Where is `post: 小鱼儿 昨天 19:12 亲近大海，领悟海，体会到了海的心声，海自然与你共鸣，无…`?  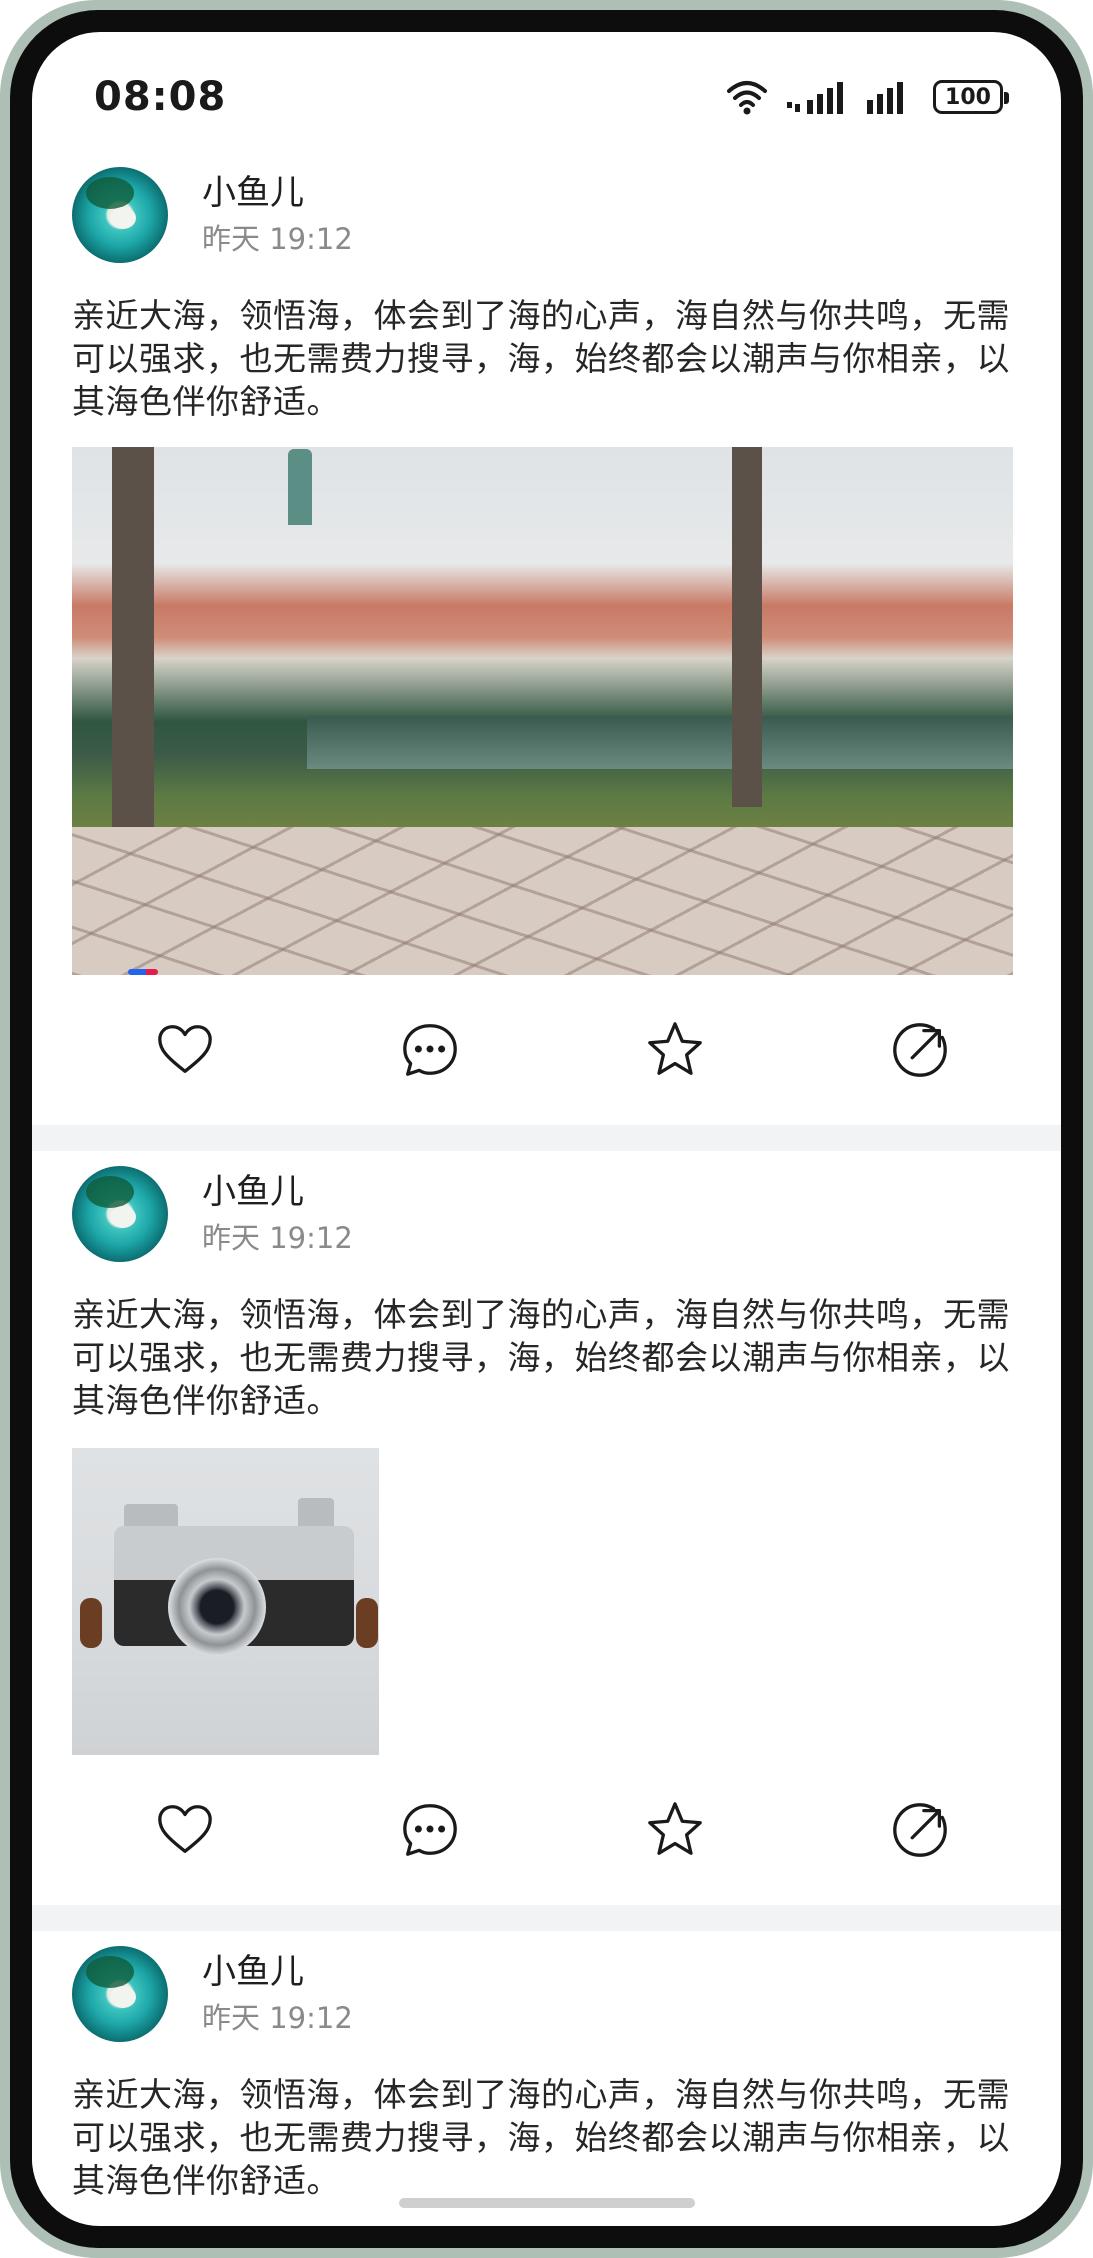
post: 小鱼儿 昨天 19:12 亲近大海，领悟海，体会到了海的心声，海自然与你共鸣，无… is located at coordinates (546, 2066).